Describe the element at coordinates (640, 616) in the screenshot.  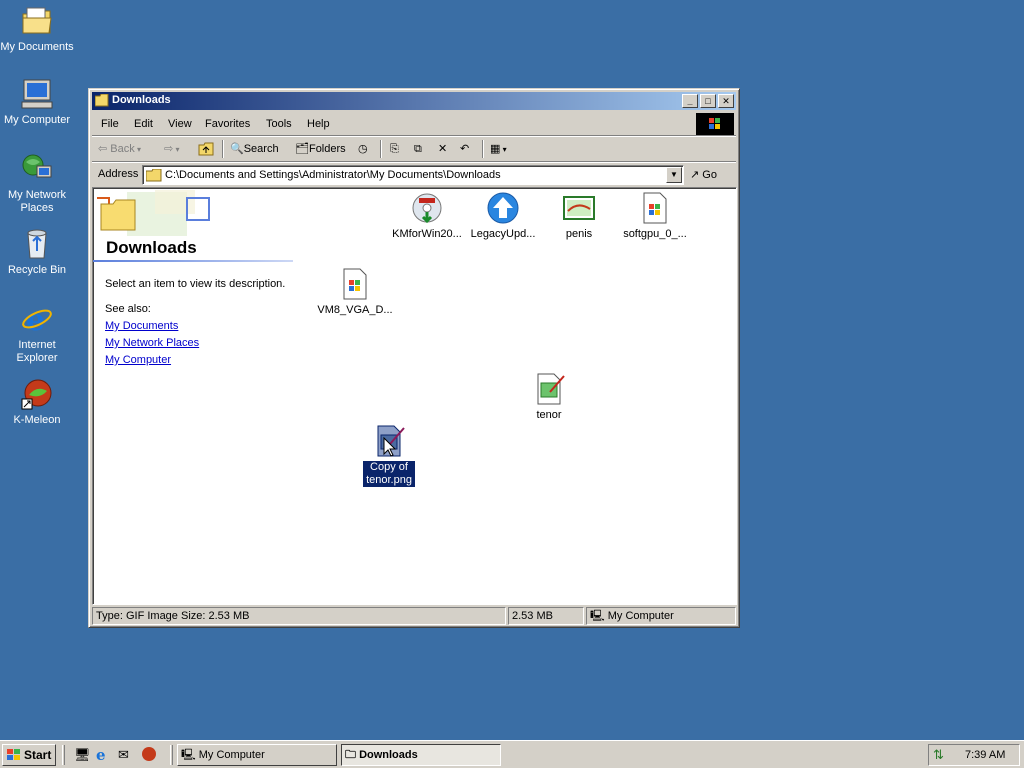
I see `status-zone-label: My Computer` at that location.